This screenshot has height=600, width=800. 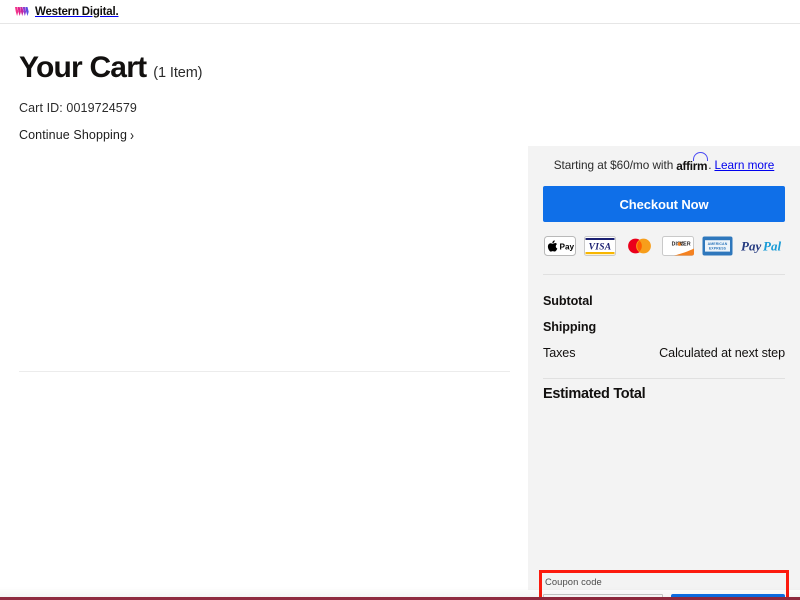 I want to click on coupon-code-label: Coupon code, so click(x=573, y=581).